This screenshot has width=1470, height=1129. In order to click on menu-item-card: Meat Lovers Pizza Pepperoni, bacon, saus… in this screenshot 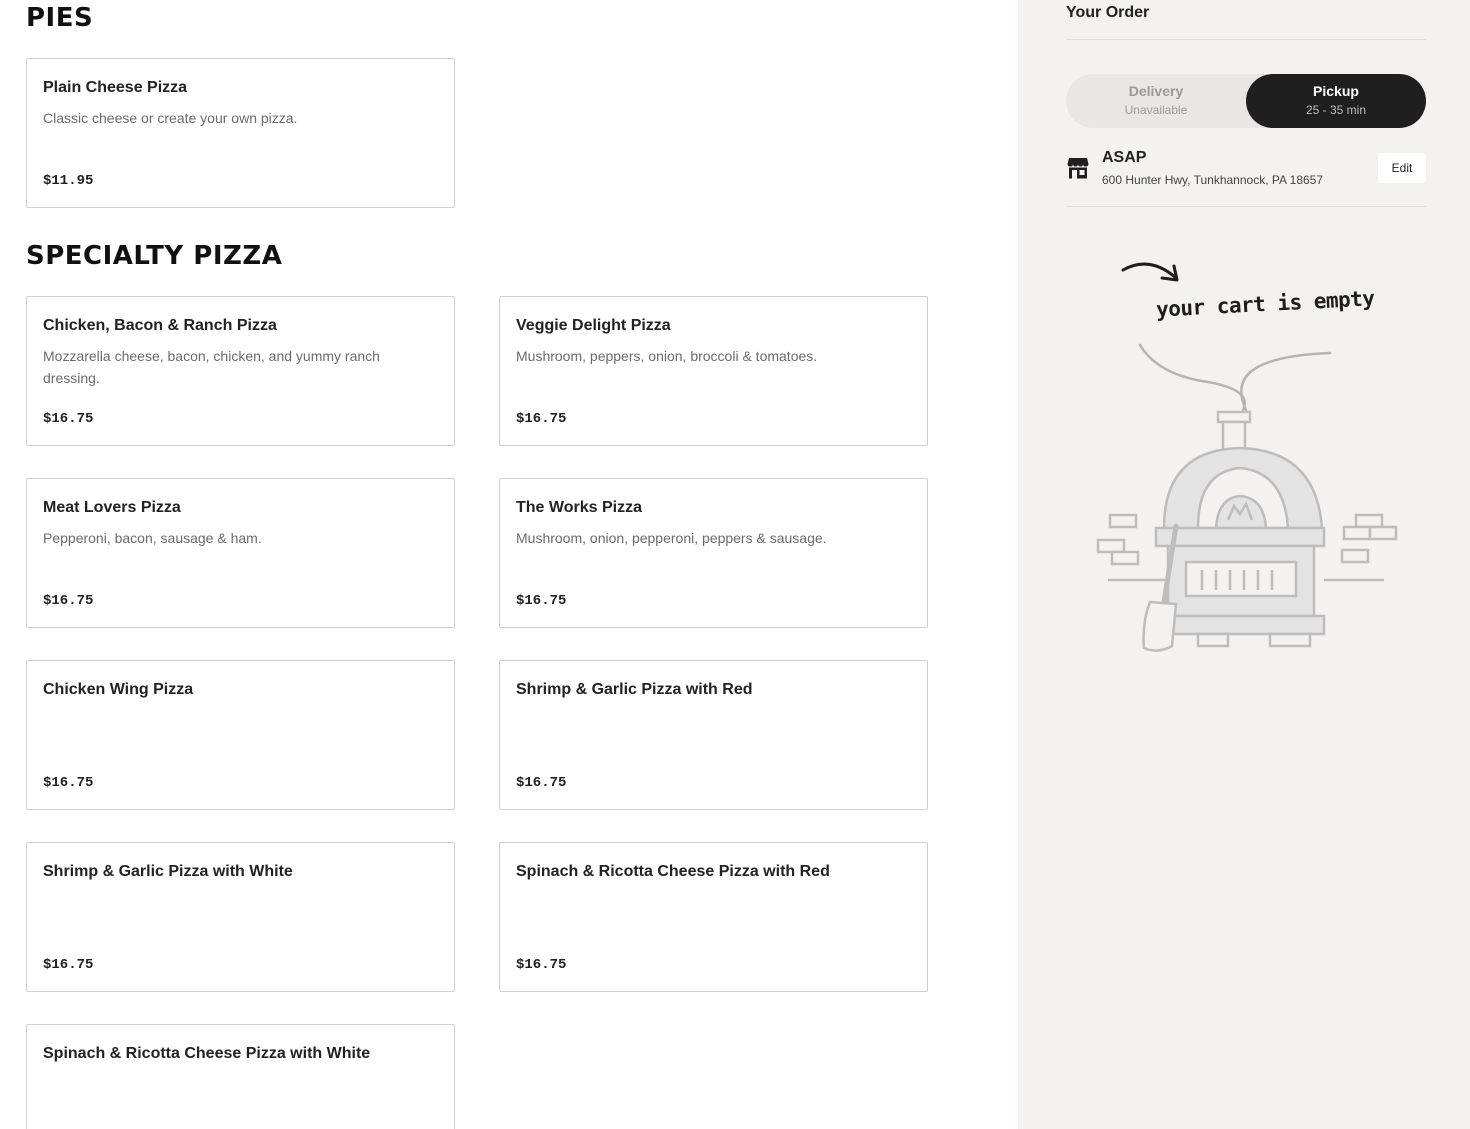, I will do `click(240, 553)`.